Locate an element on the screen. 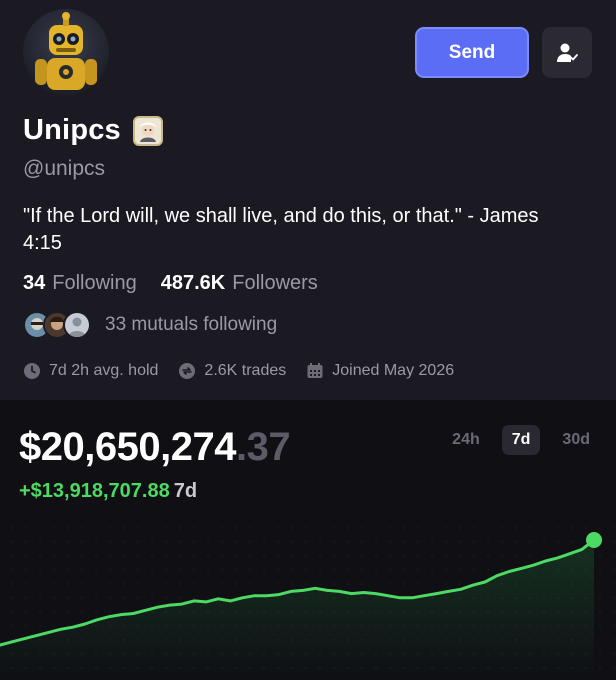 Image resolution: width=616 pixels, height=680 pixels. avg-hold-text: 7d 2h avg. hold is located at coordinates (104, 370).